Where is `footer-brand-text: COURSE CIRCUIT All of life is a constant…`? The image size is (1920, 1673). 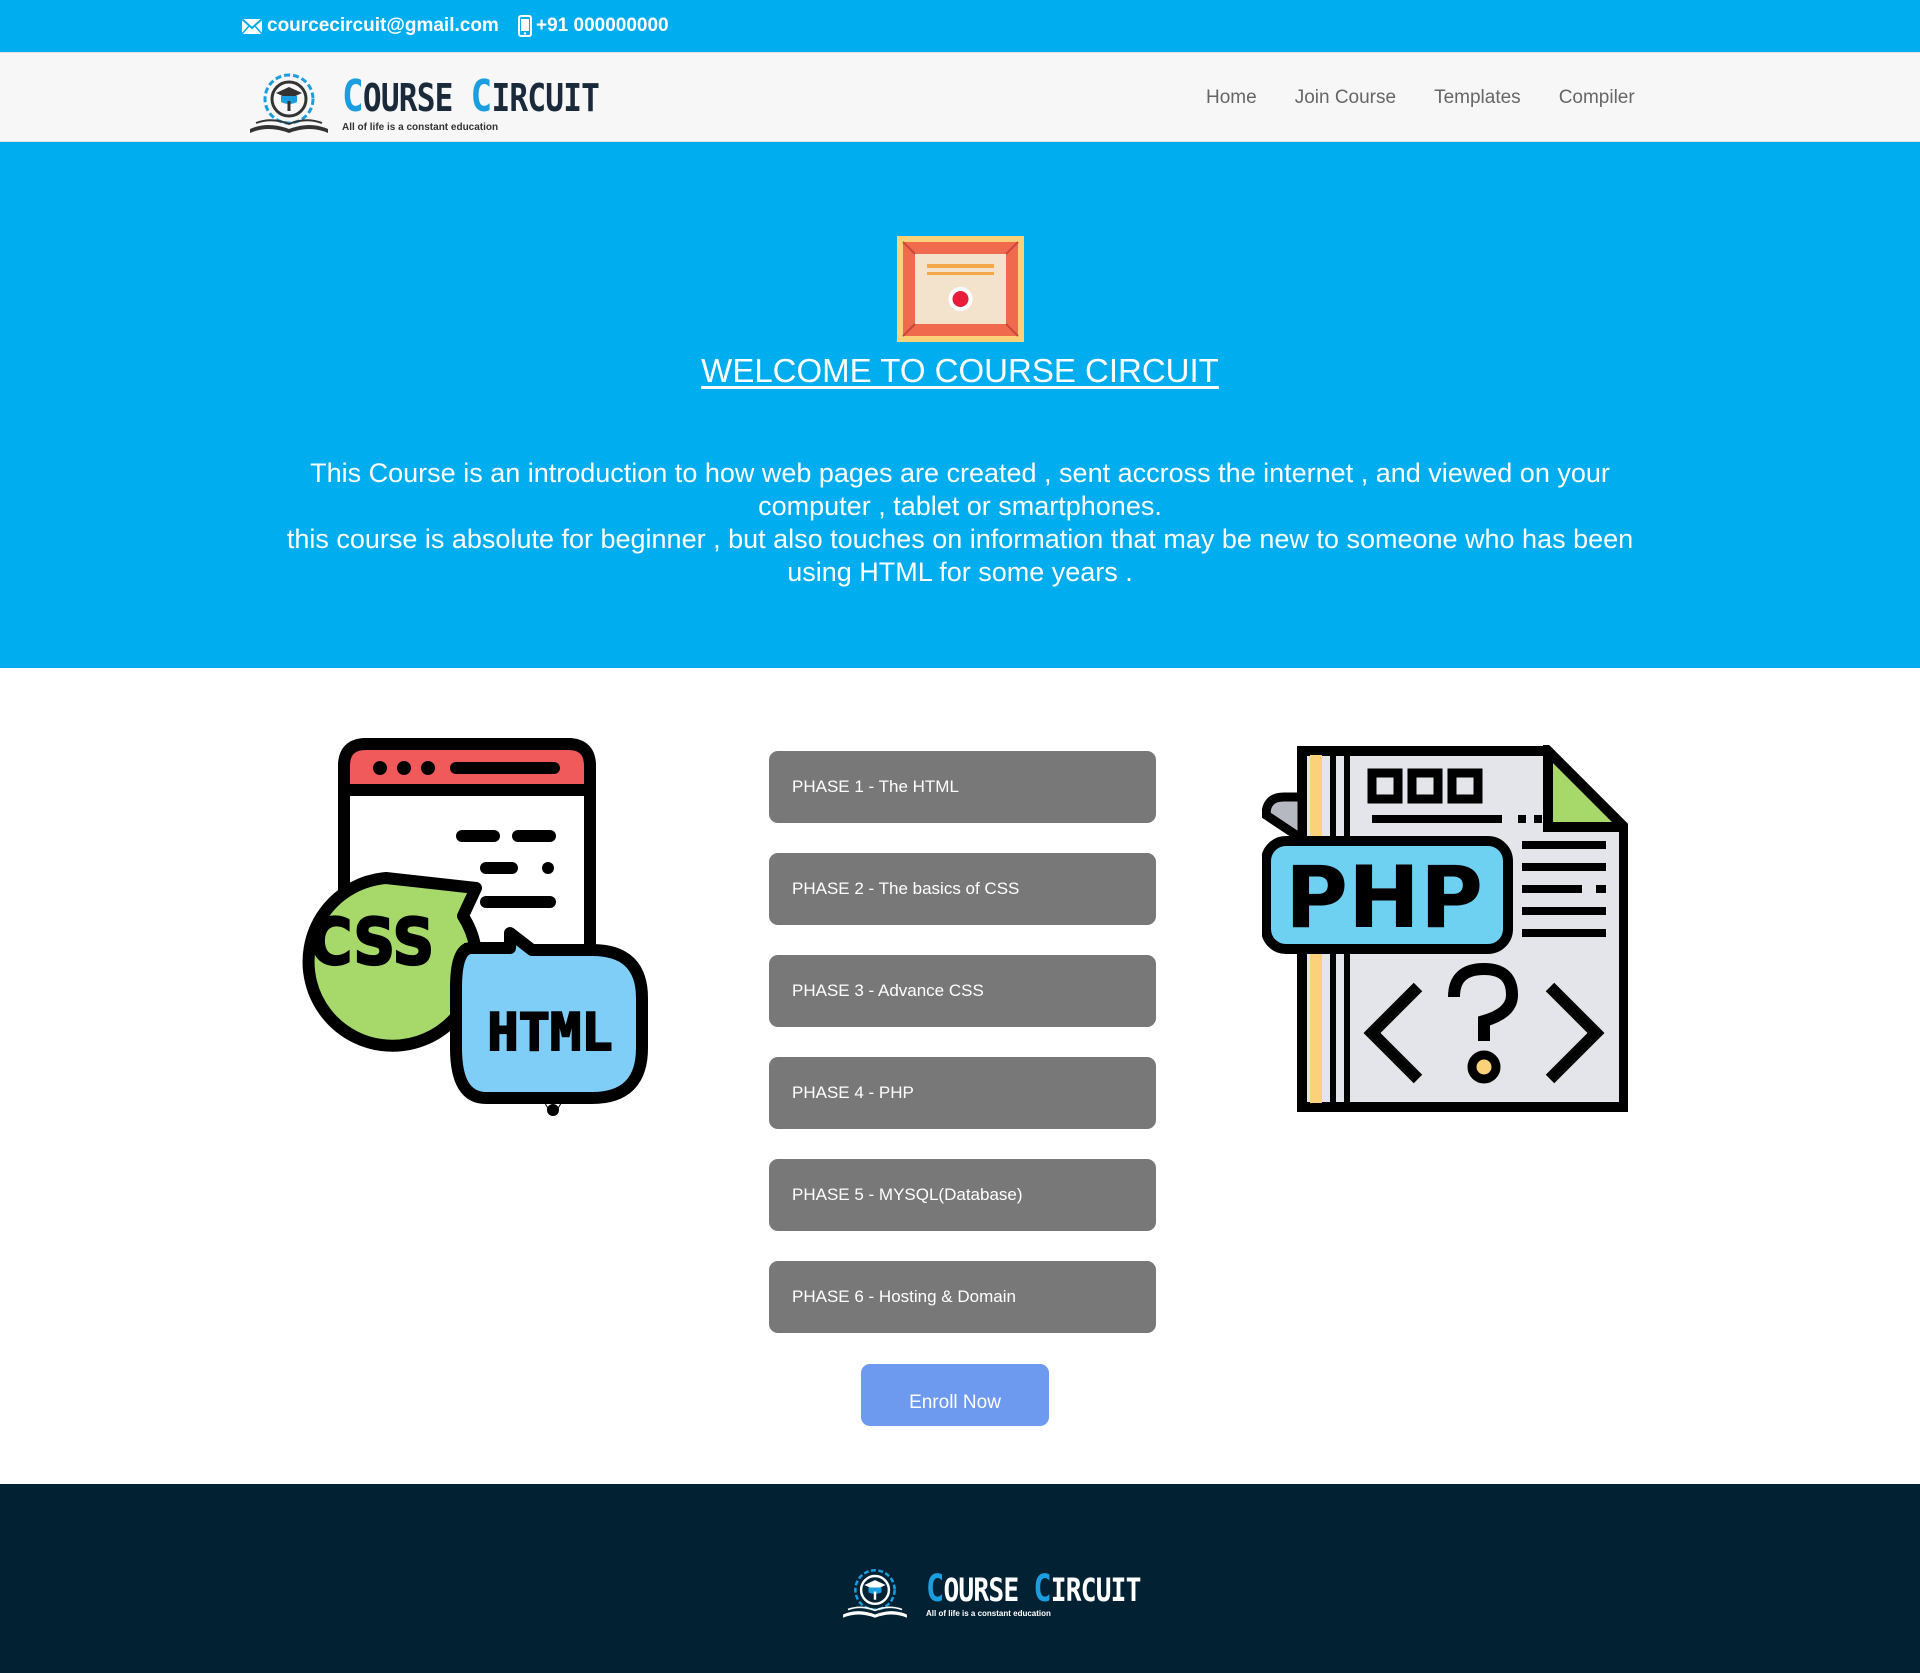
footer-brand-text: COURSE CIRCUIT All of life is a constant… is located at coordinates (1057, 1594).